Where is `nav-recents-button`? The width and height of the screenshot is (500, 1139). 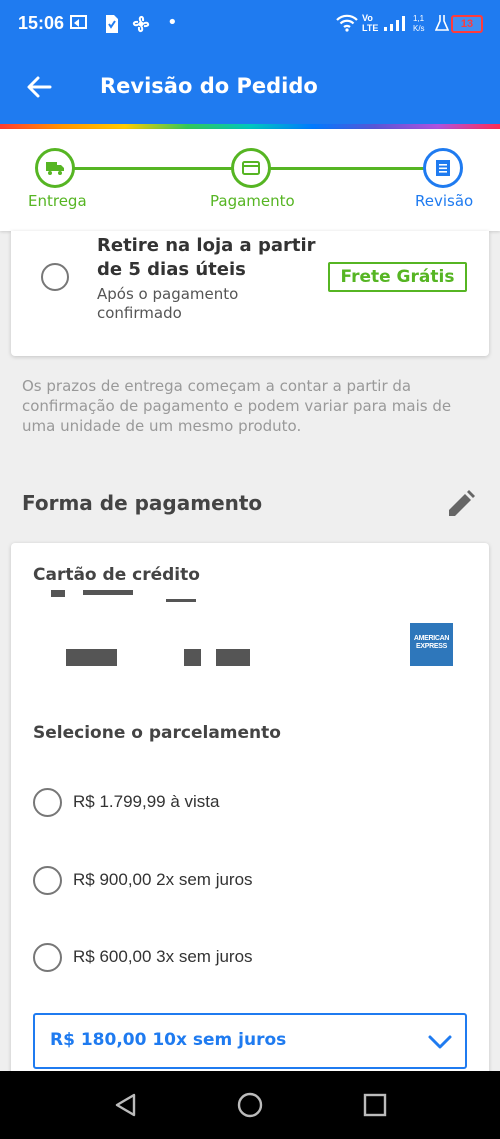 nav-recents-button is located at coordinates (375, 1105).